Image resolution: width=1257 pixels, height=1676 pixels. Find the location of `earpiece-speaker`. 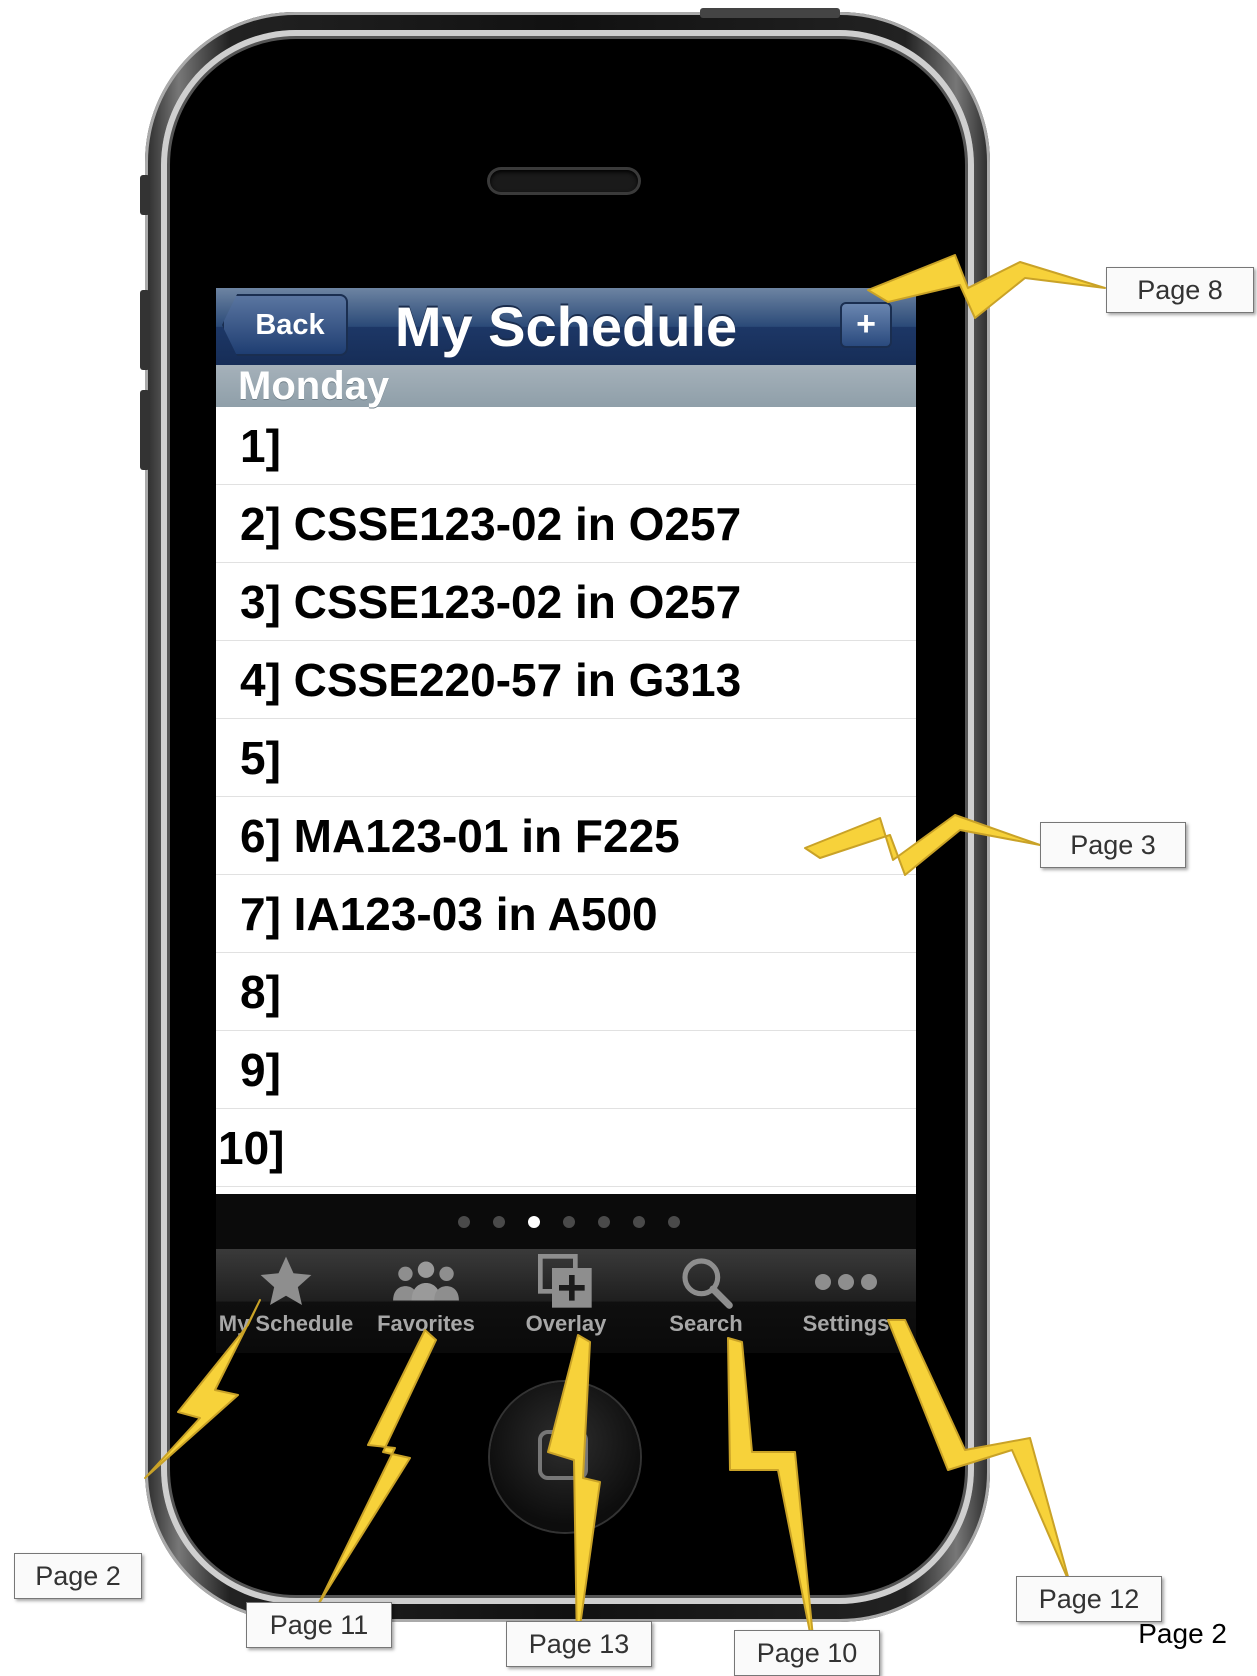

earpiece-speaker is located at coordinates (564, 181).